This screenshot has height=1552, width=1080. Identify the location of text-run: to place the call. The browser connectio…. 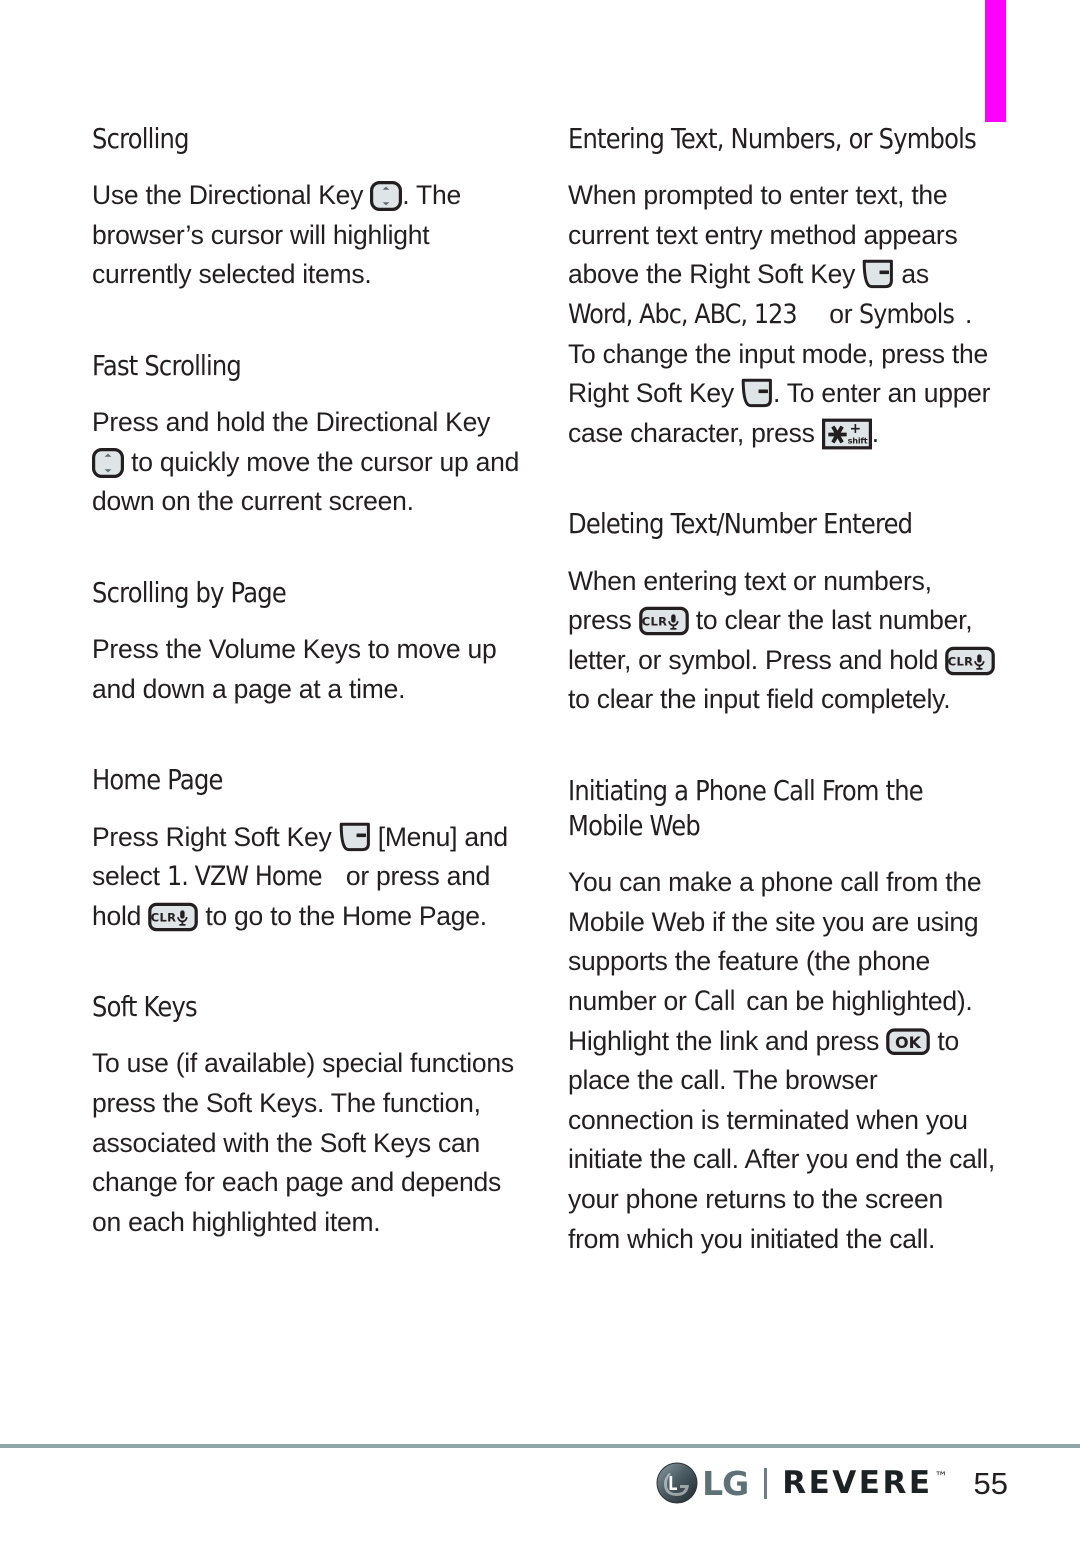
(782, 1139).